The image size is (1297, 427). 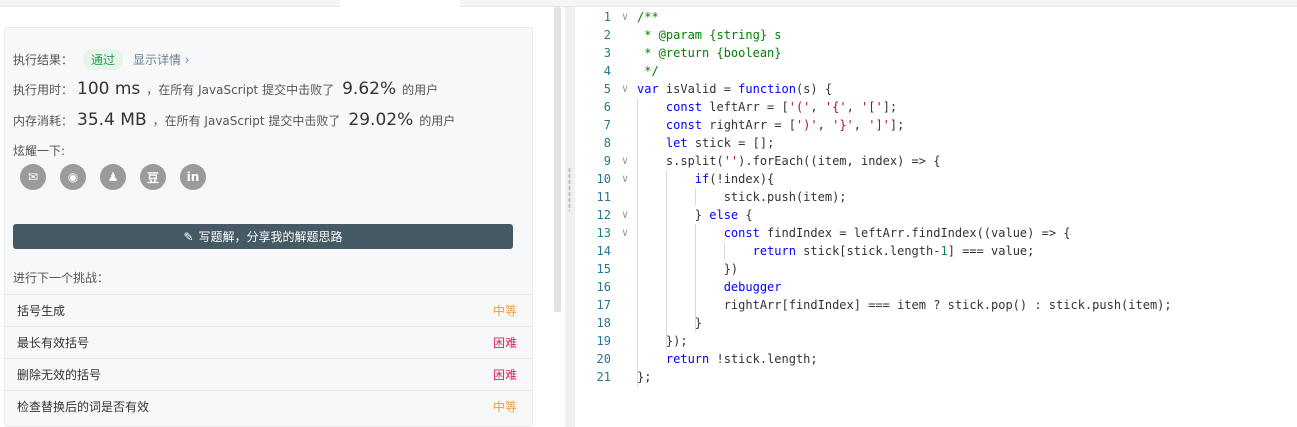 I want to click on code-line: 19 });, so click(x=936, y=341).